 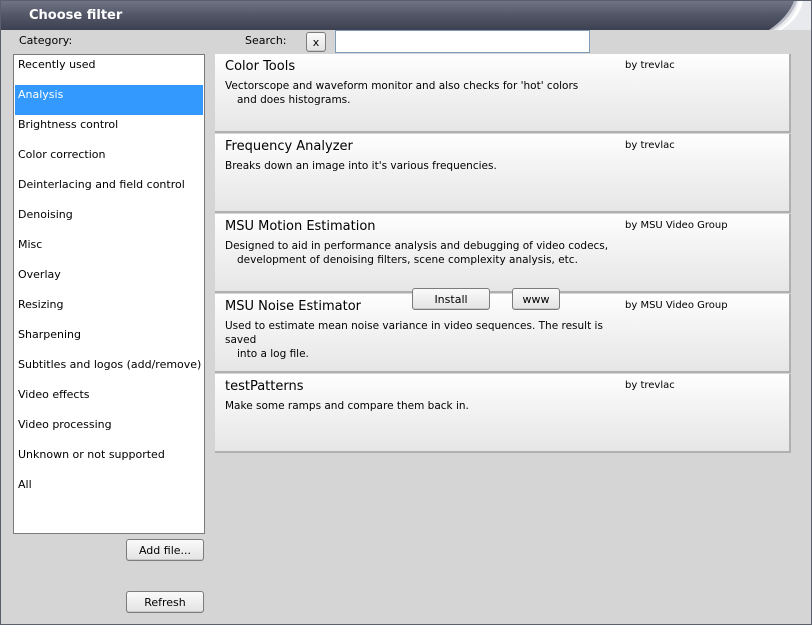 I want to click on category-item-brightness-control: Brightness control, so click(x=109, y=130).